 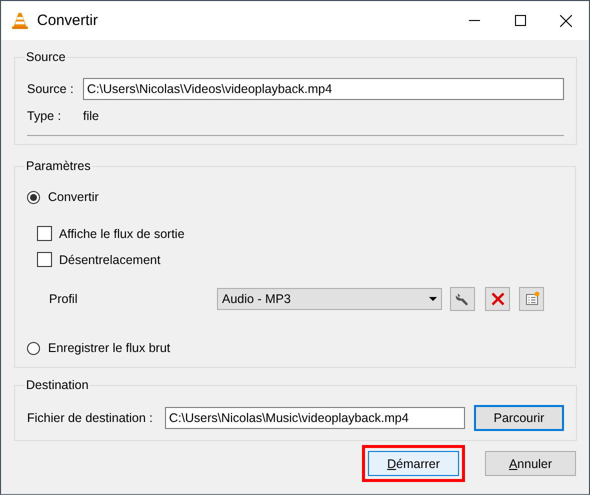 I want to click on list-icon, so click(x=532, y=299).